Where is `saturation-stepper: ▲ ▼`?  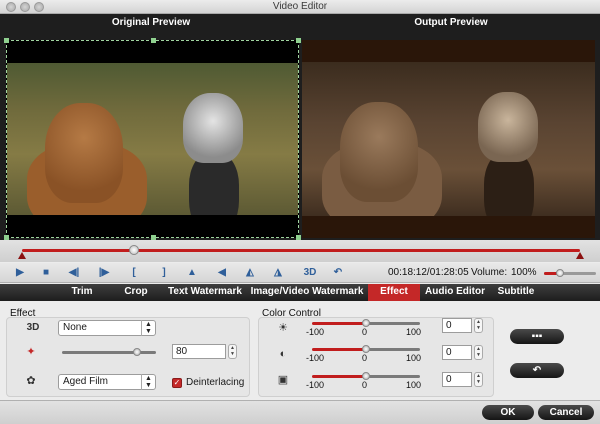 saturation-stepper: ▲ ▼ is located at coordinates (478, 379).